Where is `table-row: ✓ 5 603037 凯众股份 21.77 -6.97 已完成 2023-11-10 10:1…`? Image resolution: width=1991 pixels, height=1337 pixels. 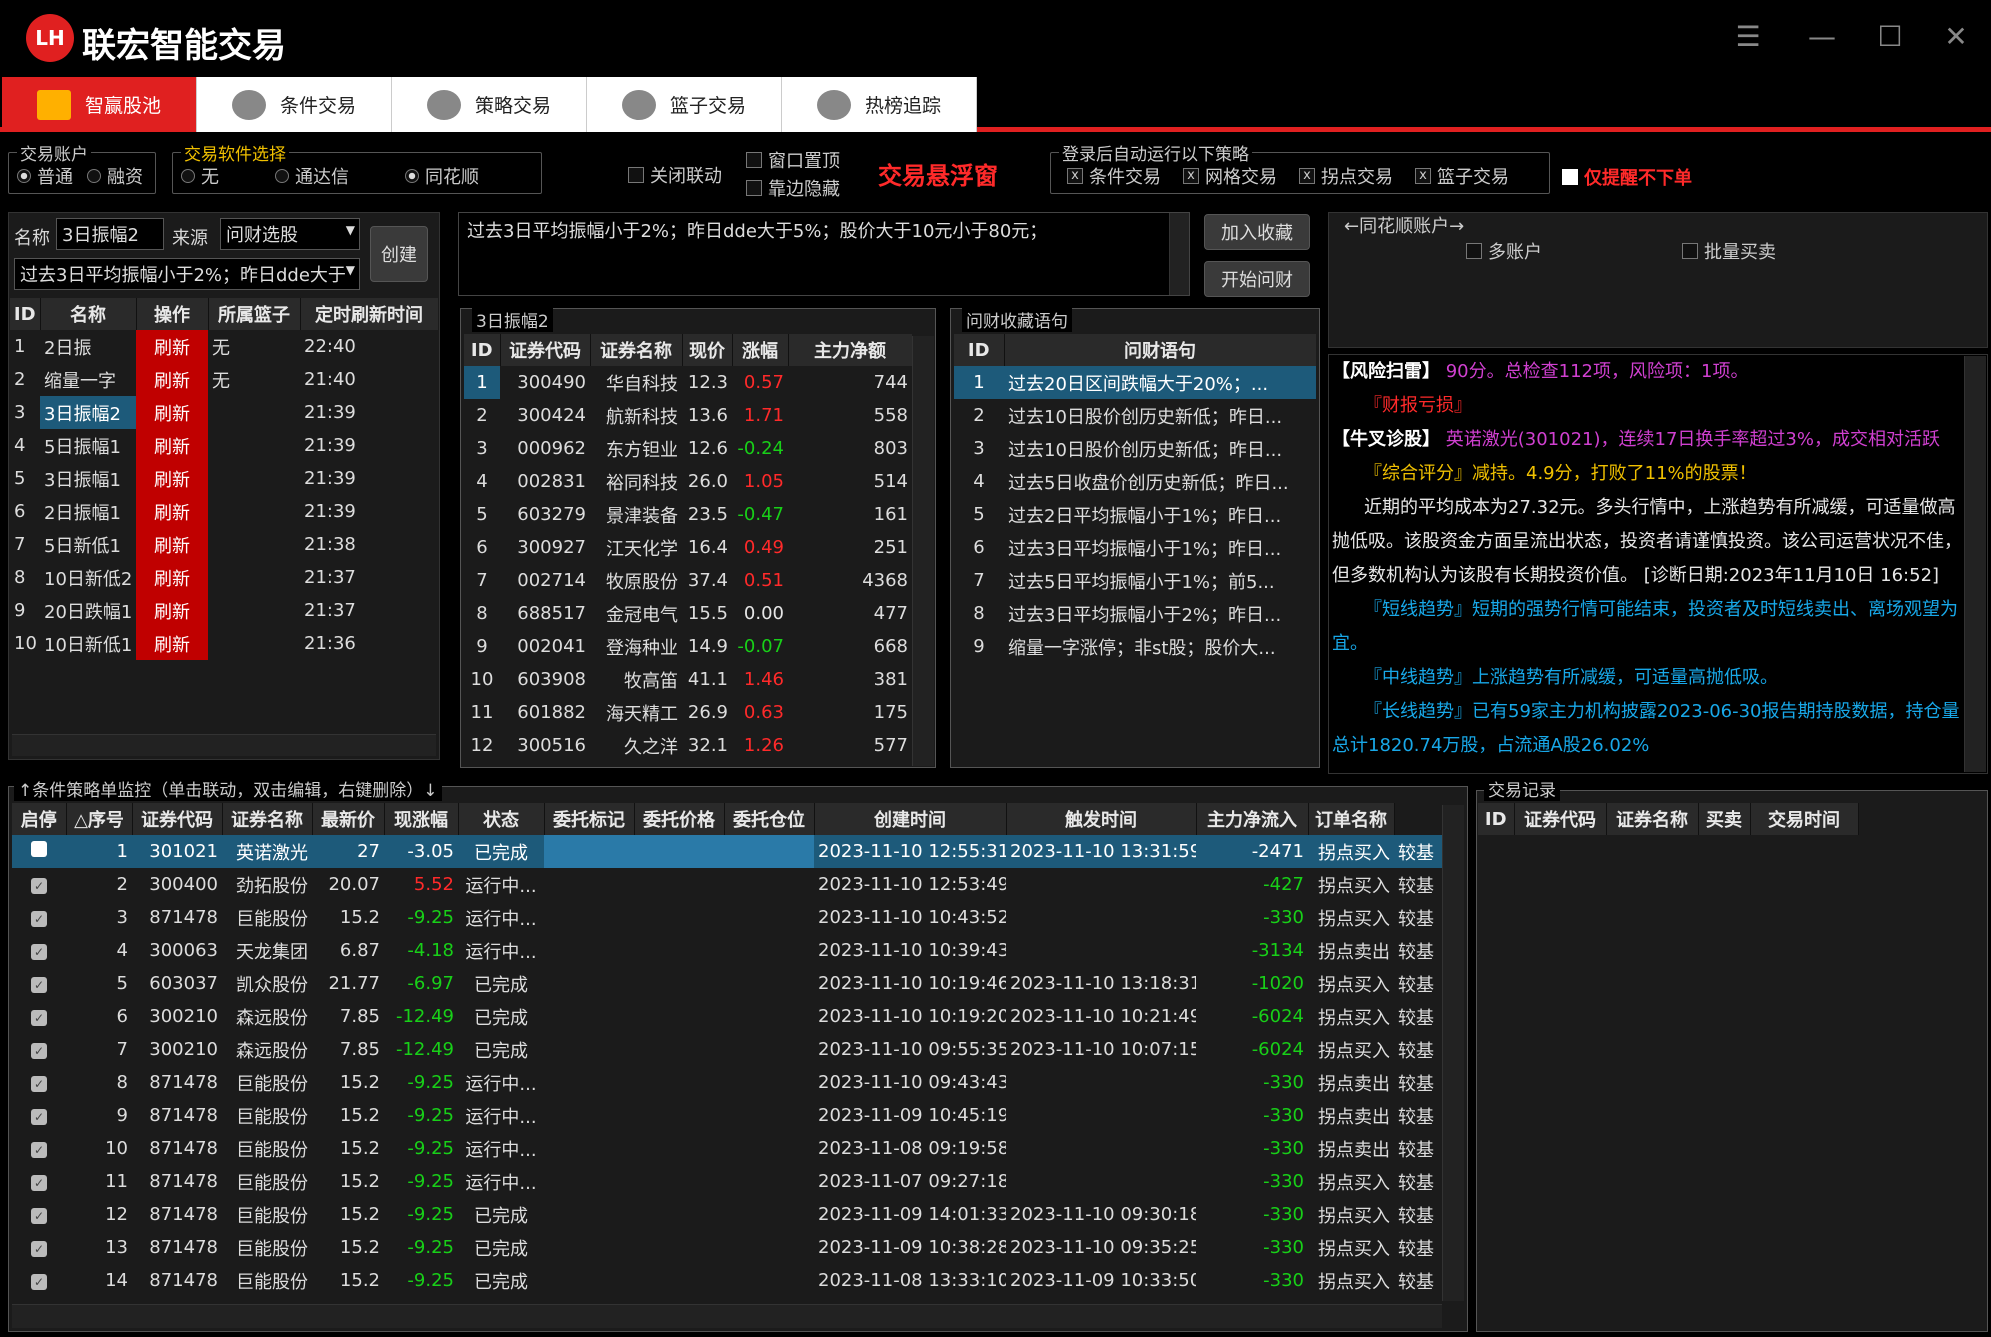
table-row: ✓ 5 603037 凯众股份 21.77 -6.97 已完成 2023-11-10 10:1… is located at coordinates (727, 983).